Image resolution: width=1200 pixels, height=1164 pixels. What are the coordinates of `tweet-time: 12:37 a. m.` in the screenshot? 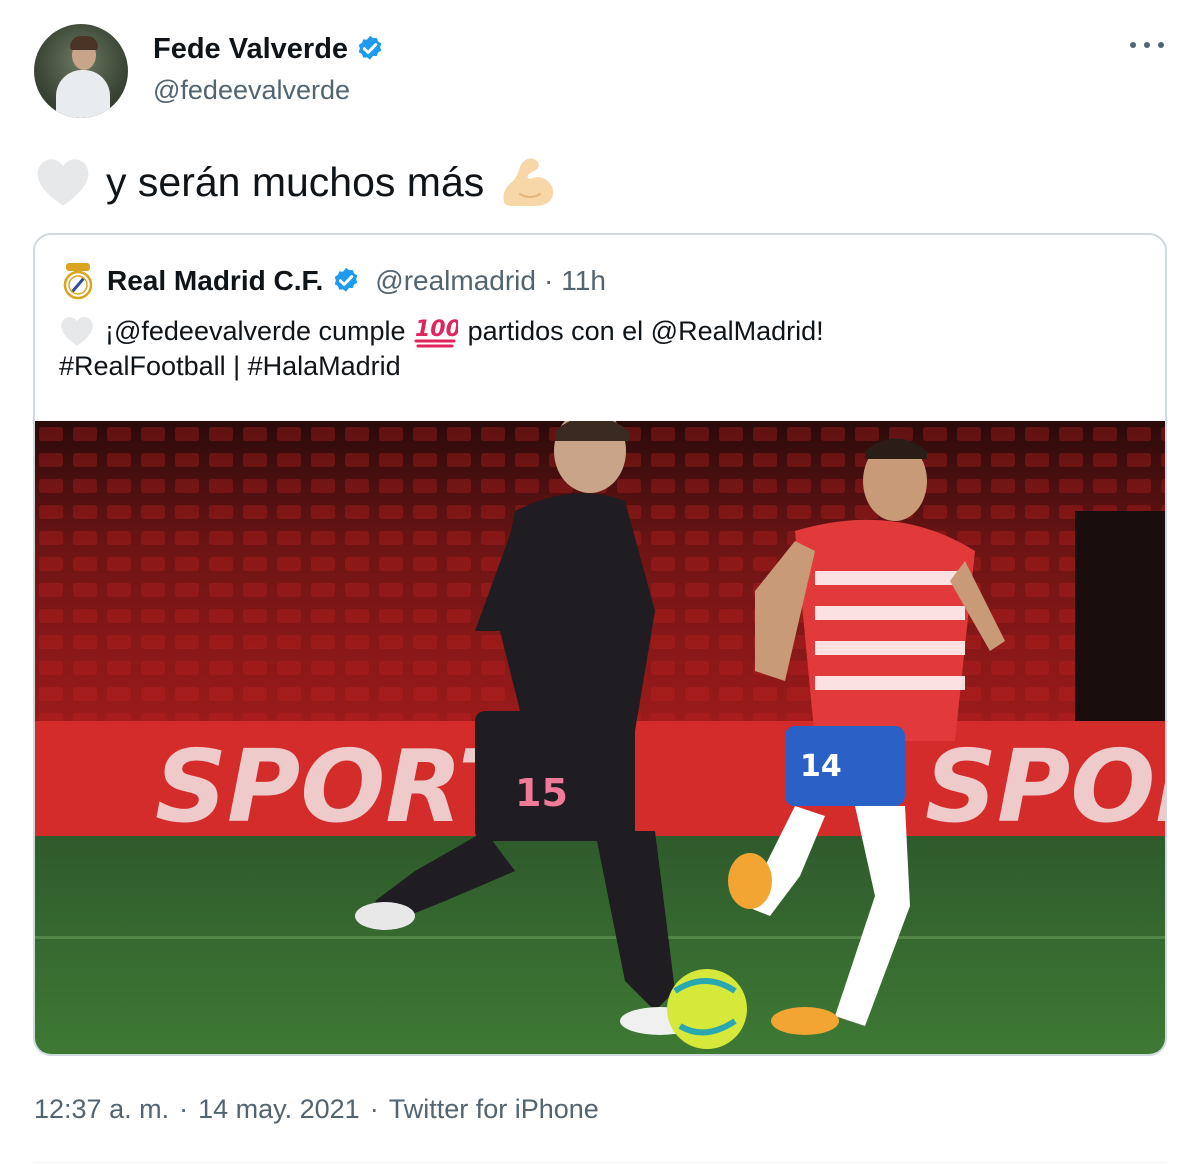 It's located at (101, 1109).